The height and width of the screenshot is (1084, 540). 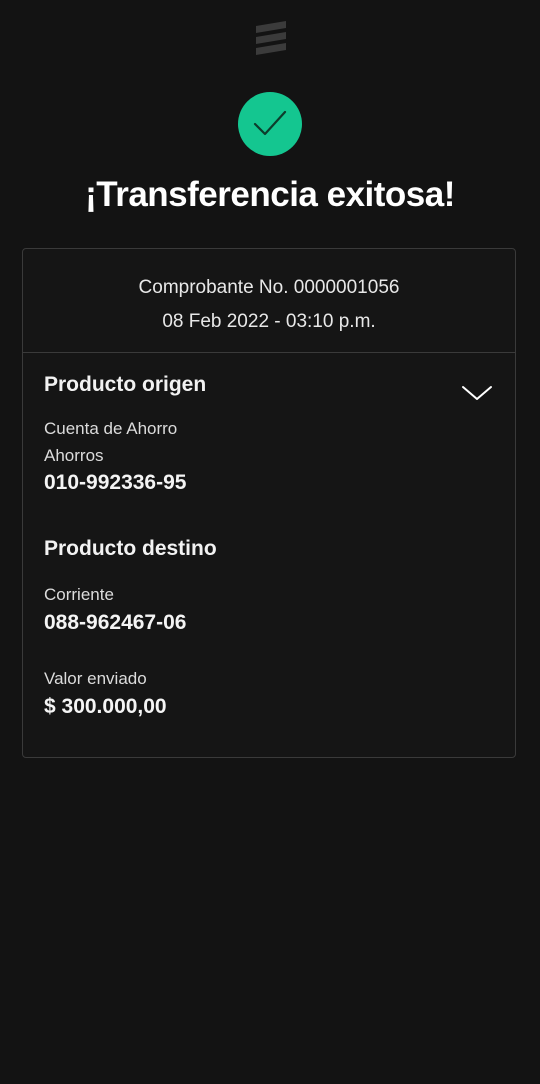 What do you see at coordinates (95, 678) in the screenshot?
I see `amount-label: Valor enviado` at bounding box center [95, 678].